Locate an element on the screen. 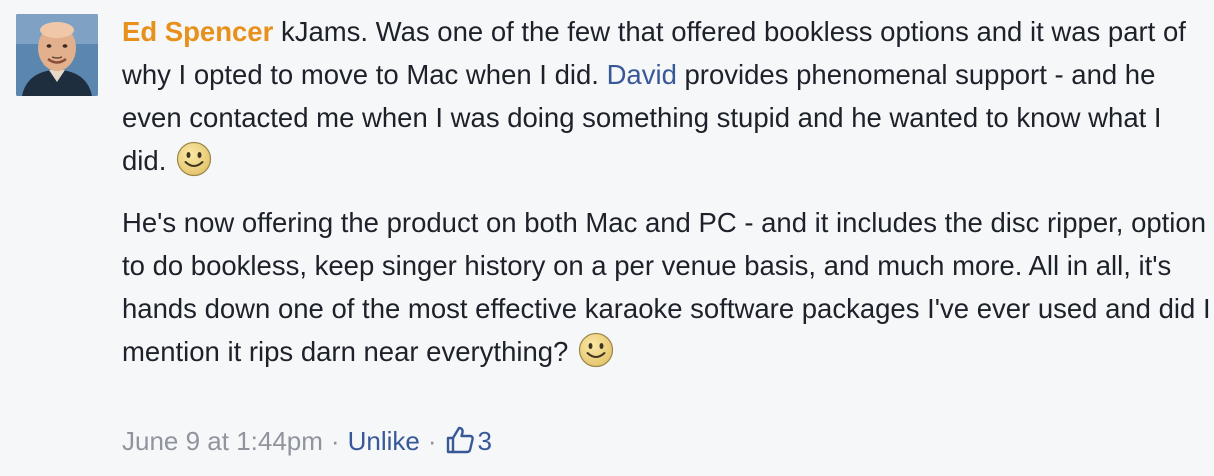  comment-meta: June 9 at 1:44pm · Unlike · 3 is located at coordinates (307, 441).